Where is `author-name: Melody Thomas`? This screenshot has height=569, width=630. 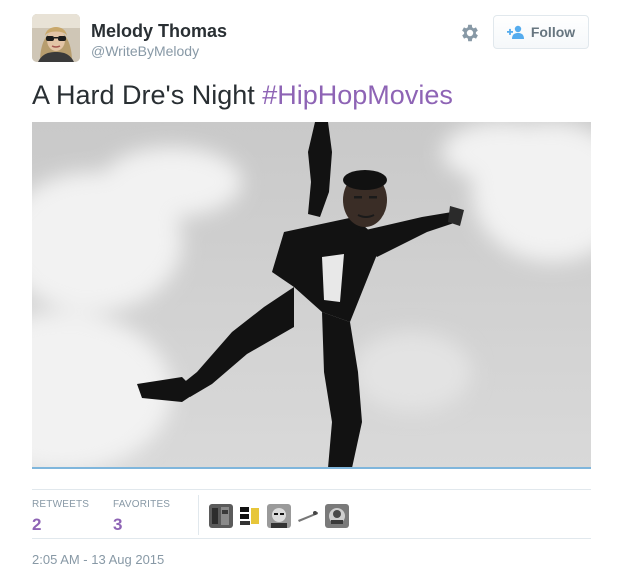 author-name: Melody Thomas is located at coordinates (159, 31).